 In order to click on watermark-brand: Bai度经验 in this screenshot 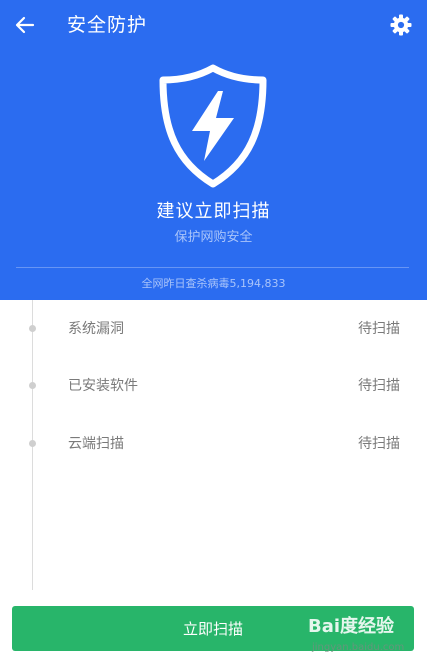, I will do `click(351, 626)`.